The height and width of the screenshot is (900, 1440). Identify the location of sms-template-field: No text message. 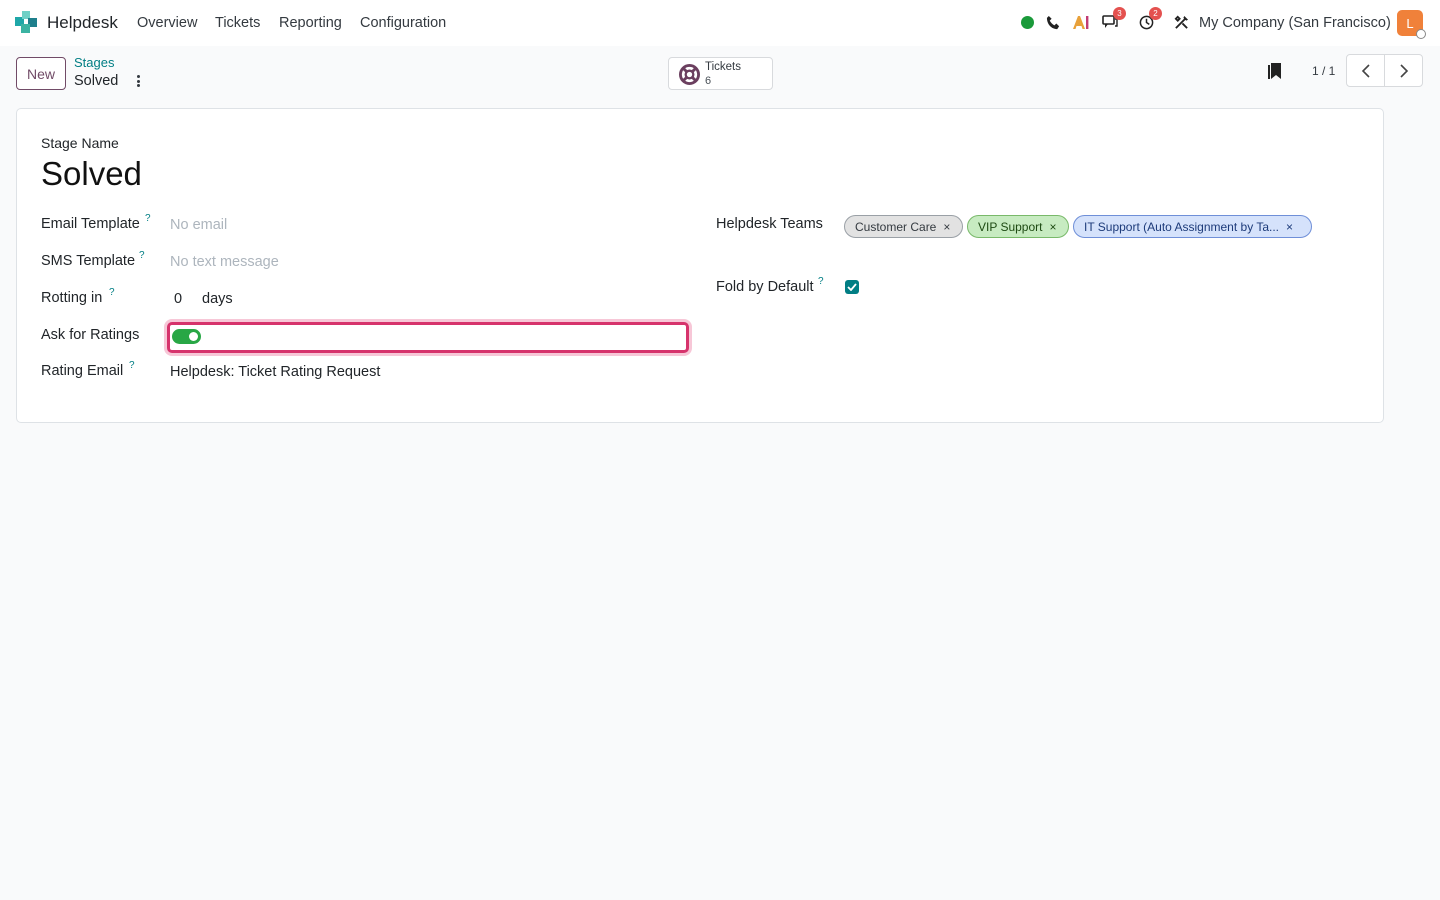
(224, 262).